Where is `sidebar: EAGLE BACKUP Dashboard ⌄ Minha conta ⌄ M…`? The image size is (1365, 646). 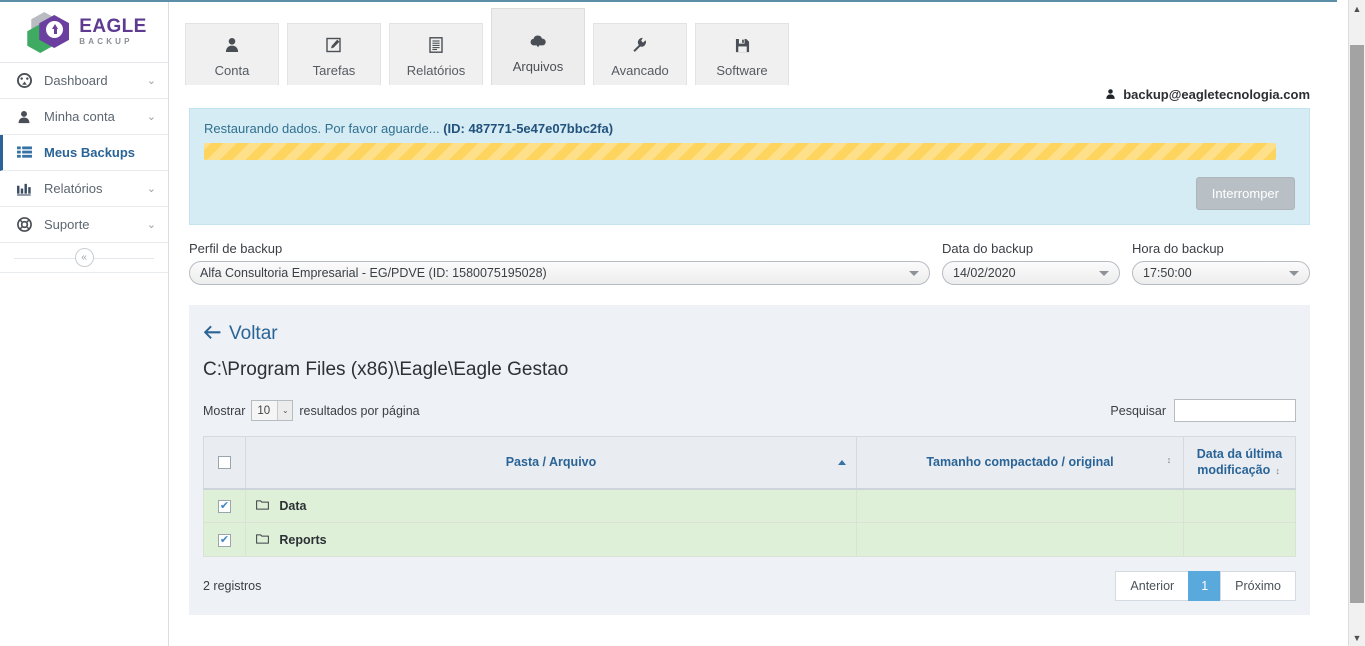
sidebar: EAGLE BACKUP Dashboard ⌄ Minha conta ⌄ M… is located at coordinates (84, 323).